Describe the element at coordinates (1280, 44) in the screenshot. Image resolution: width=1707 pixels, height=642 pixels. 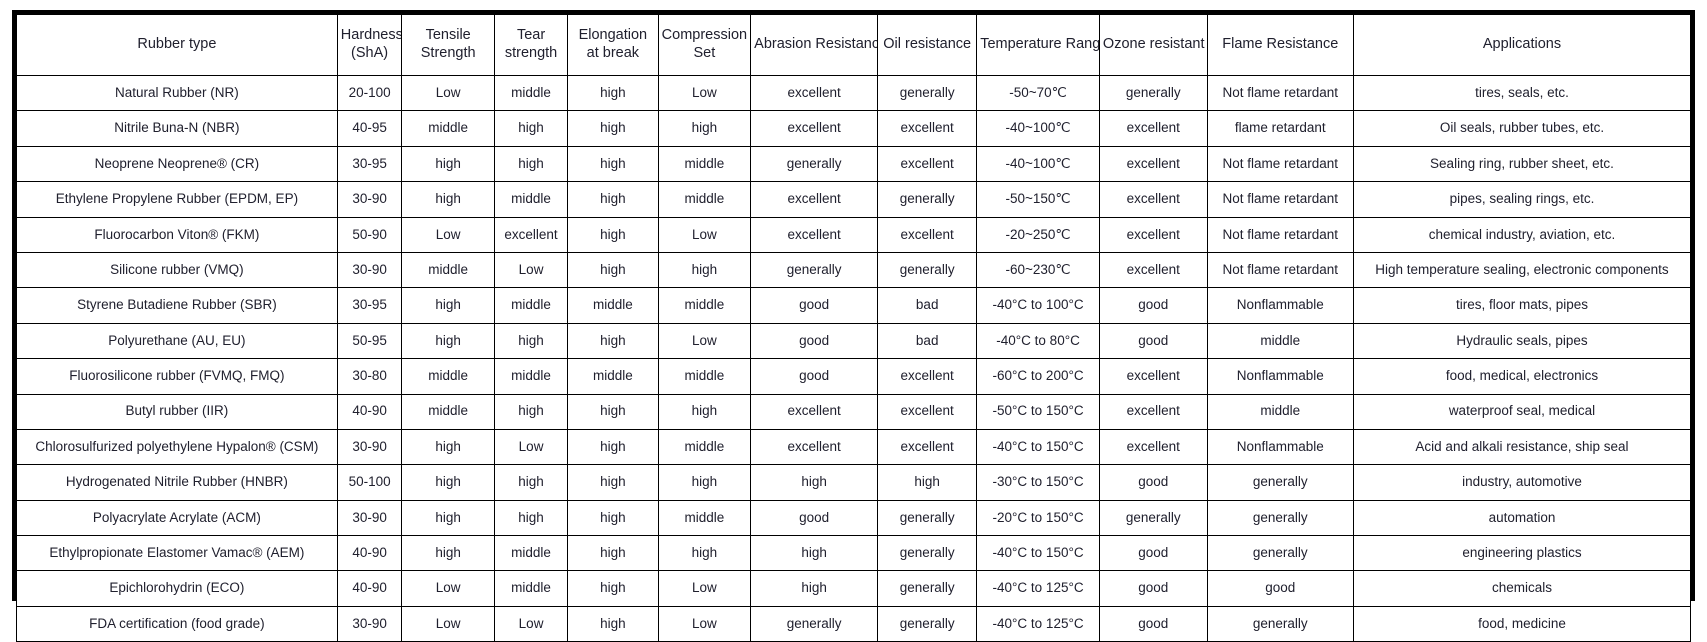
I see `column-header-line: Flame Resistance` at that location.